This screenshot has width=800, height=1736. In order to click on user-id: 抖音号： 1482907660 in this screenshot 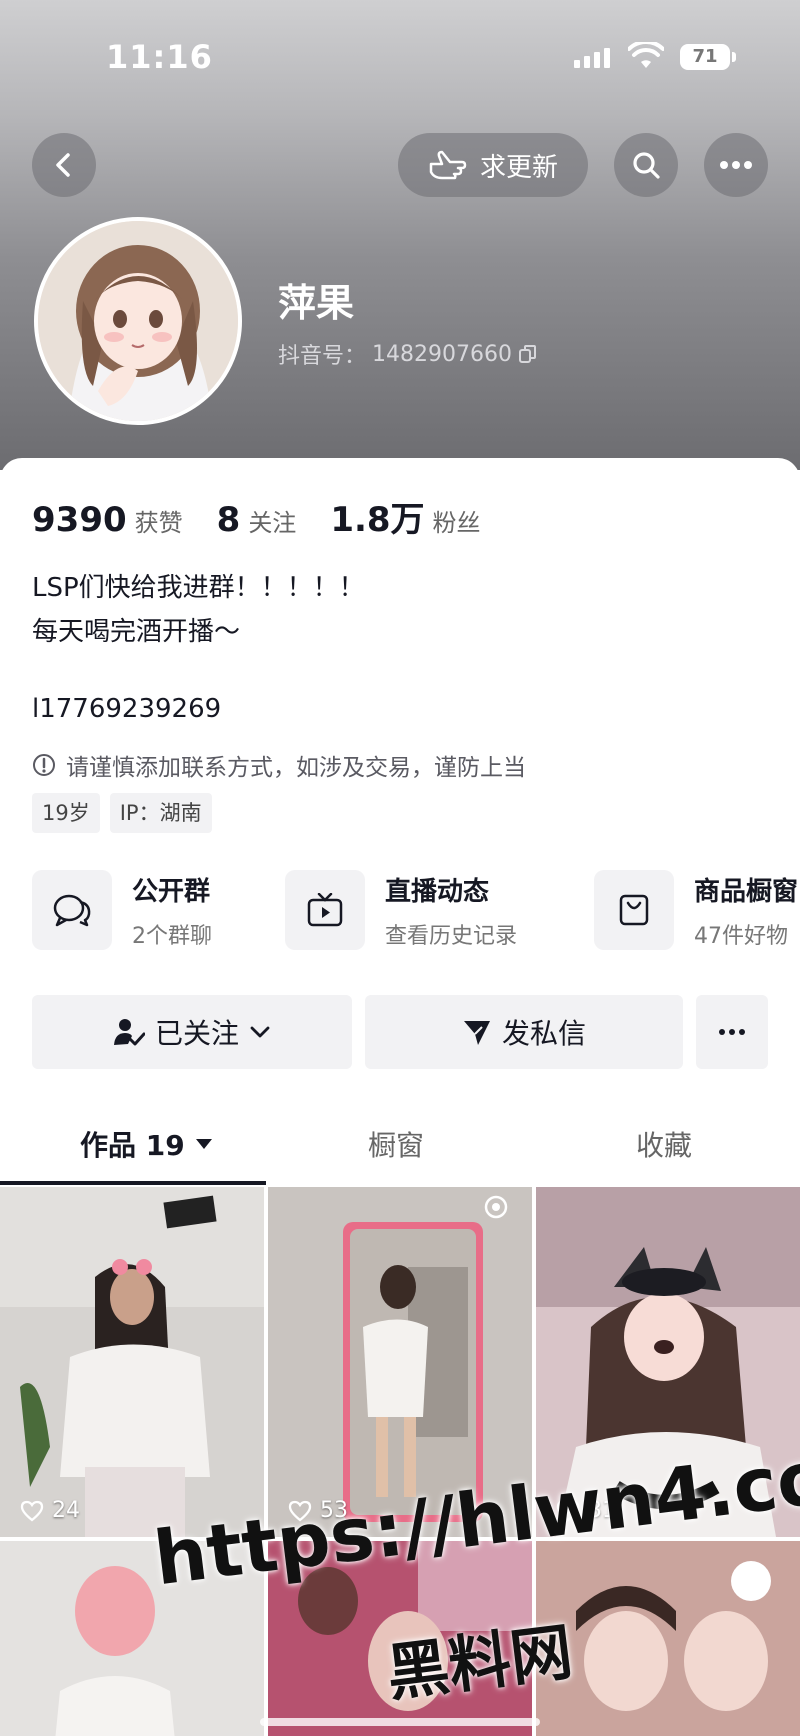, I will do `click(408, 354)`.